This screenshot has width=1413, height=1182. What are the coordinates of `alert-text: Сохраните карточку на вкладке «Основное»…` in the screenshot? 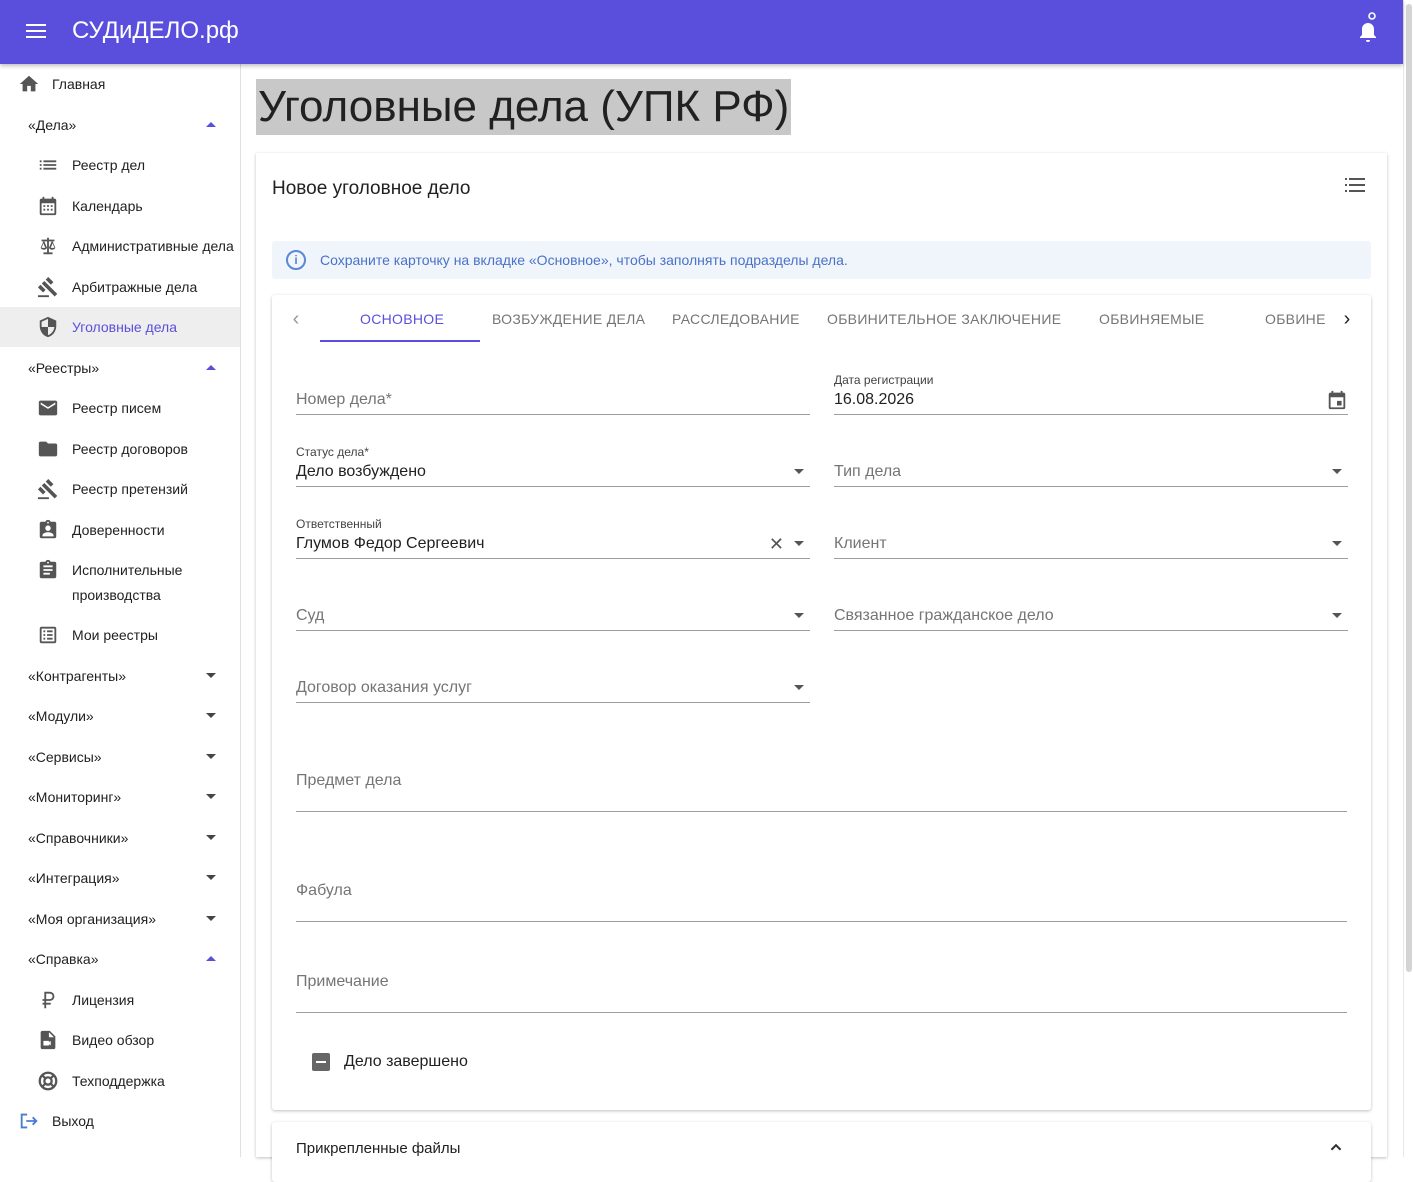 It's located at (584, 260).